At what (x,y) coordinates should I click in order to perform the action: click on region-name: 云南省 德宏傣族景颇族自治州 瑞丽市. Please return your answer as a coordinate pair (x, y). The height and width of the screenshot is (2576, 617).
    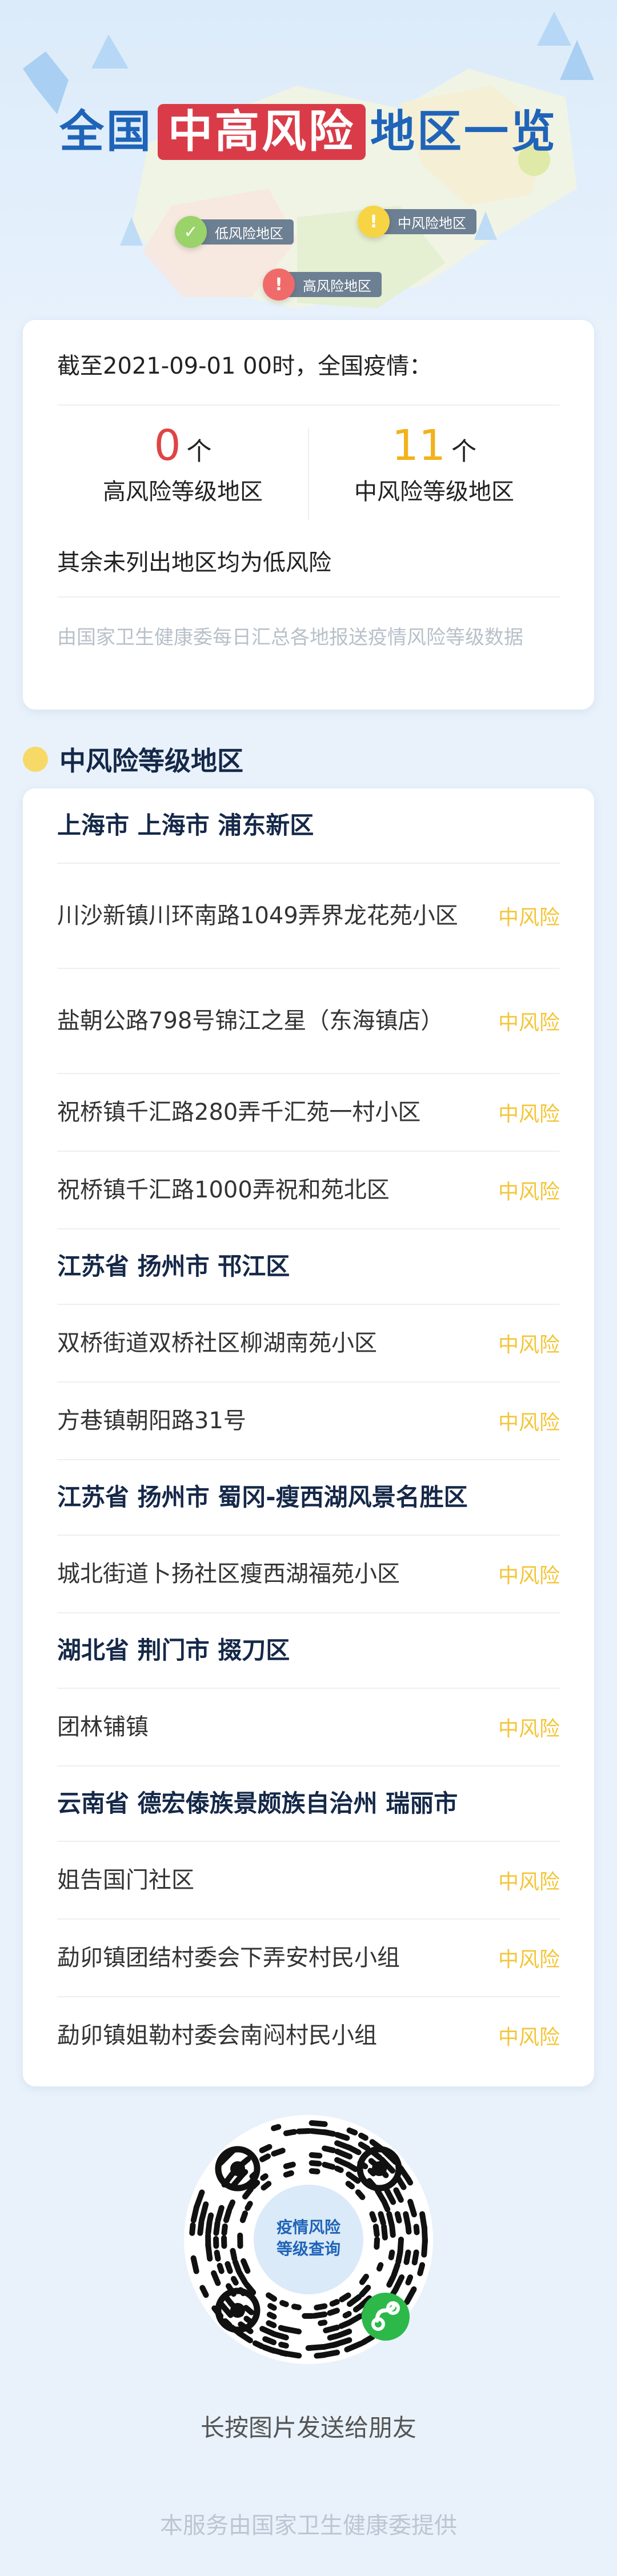
    Looking at the image, I should click on (257, 1803).